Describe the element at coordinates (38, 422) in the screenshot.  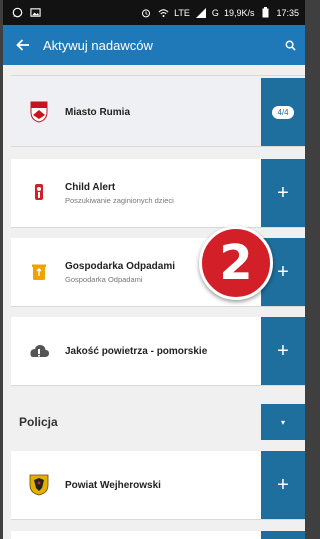
I see `section-title: Policja` at that location.